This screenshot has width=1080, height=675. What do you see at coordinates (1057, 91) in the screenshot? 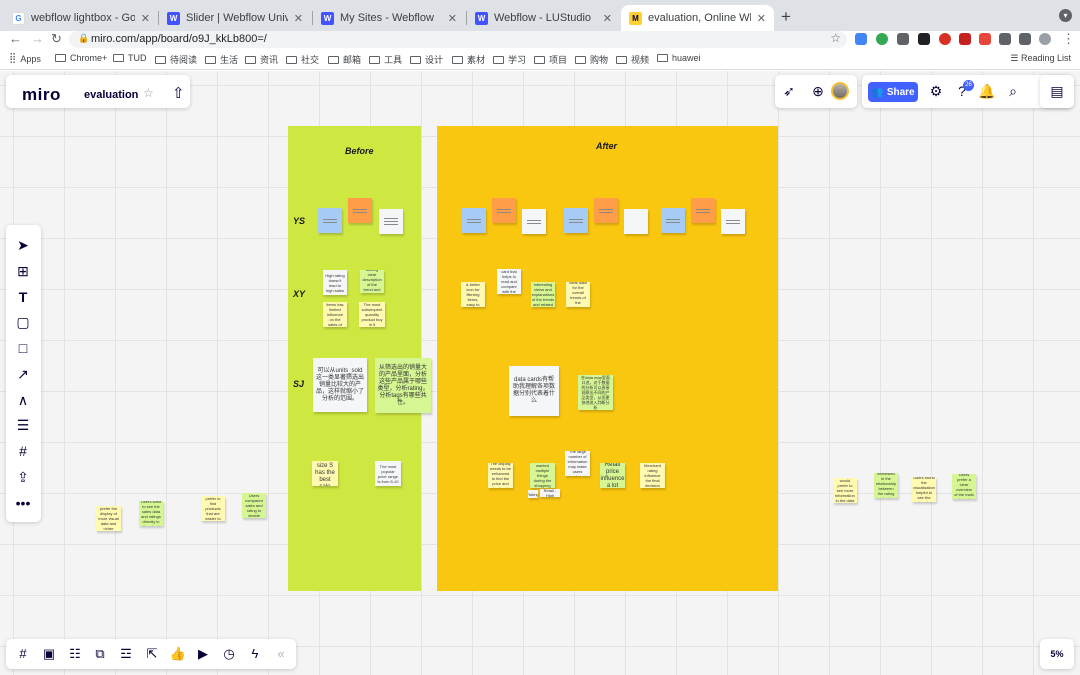
I see `notes-panel-icon: ▤` at bounding box center [1057, 91].